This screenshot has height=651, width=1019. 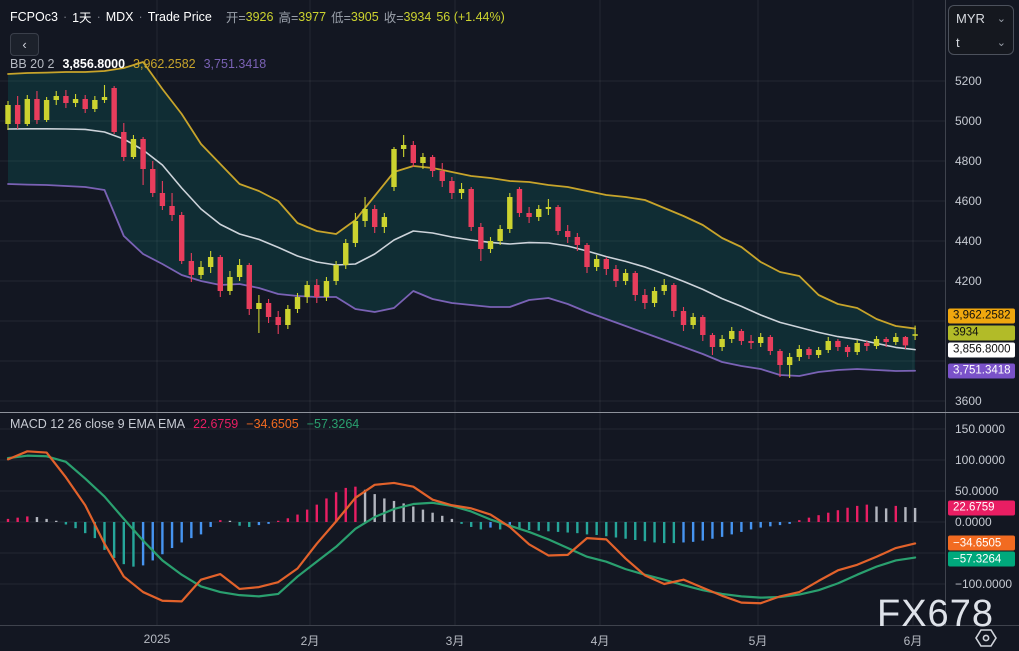 What do you see at coordinates (157, 639) in the screenshot?
I see `time-tick-label: 2025` at bounding box center [157, 639].